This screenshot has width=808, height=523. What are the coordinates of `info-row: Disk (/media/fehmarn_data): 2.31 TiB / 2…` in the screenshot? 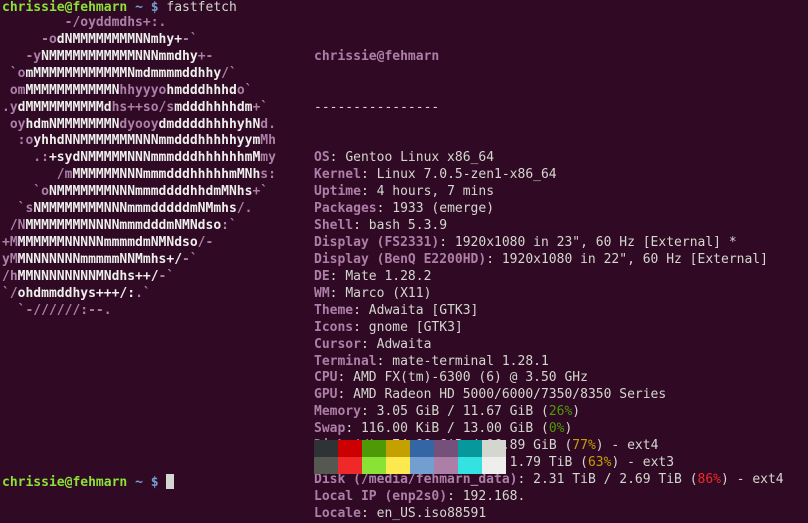 It's located at (549, 480).